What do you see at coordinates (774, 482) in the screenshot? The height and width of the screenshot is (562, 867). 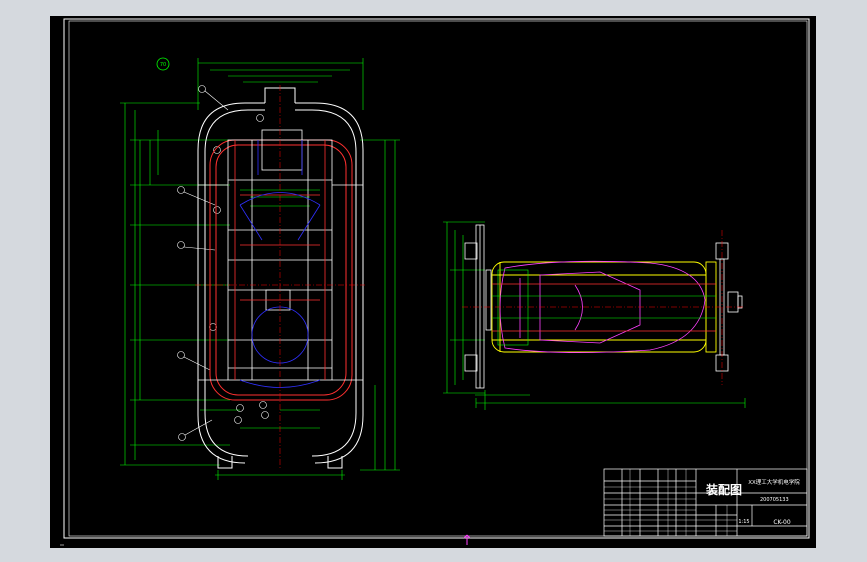 I see `school-name: XX理工大学机电学院` at bounding box center [774, 482].